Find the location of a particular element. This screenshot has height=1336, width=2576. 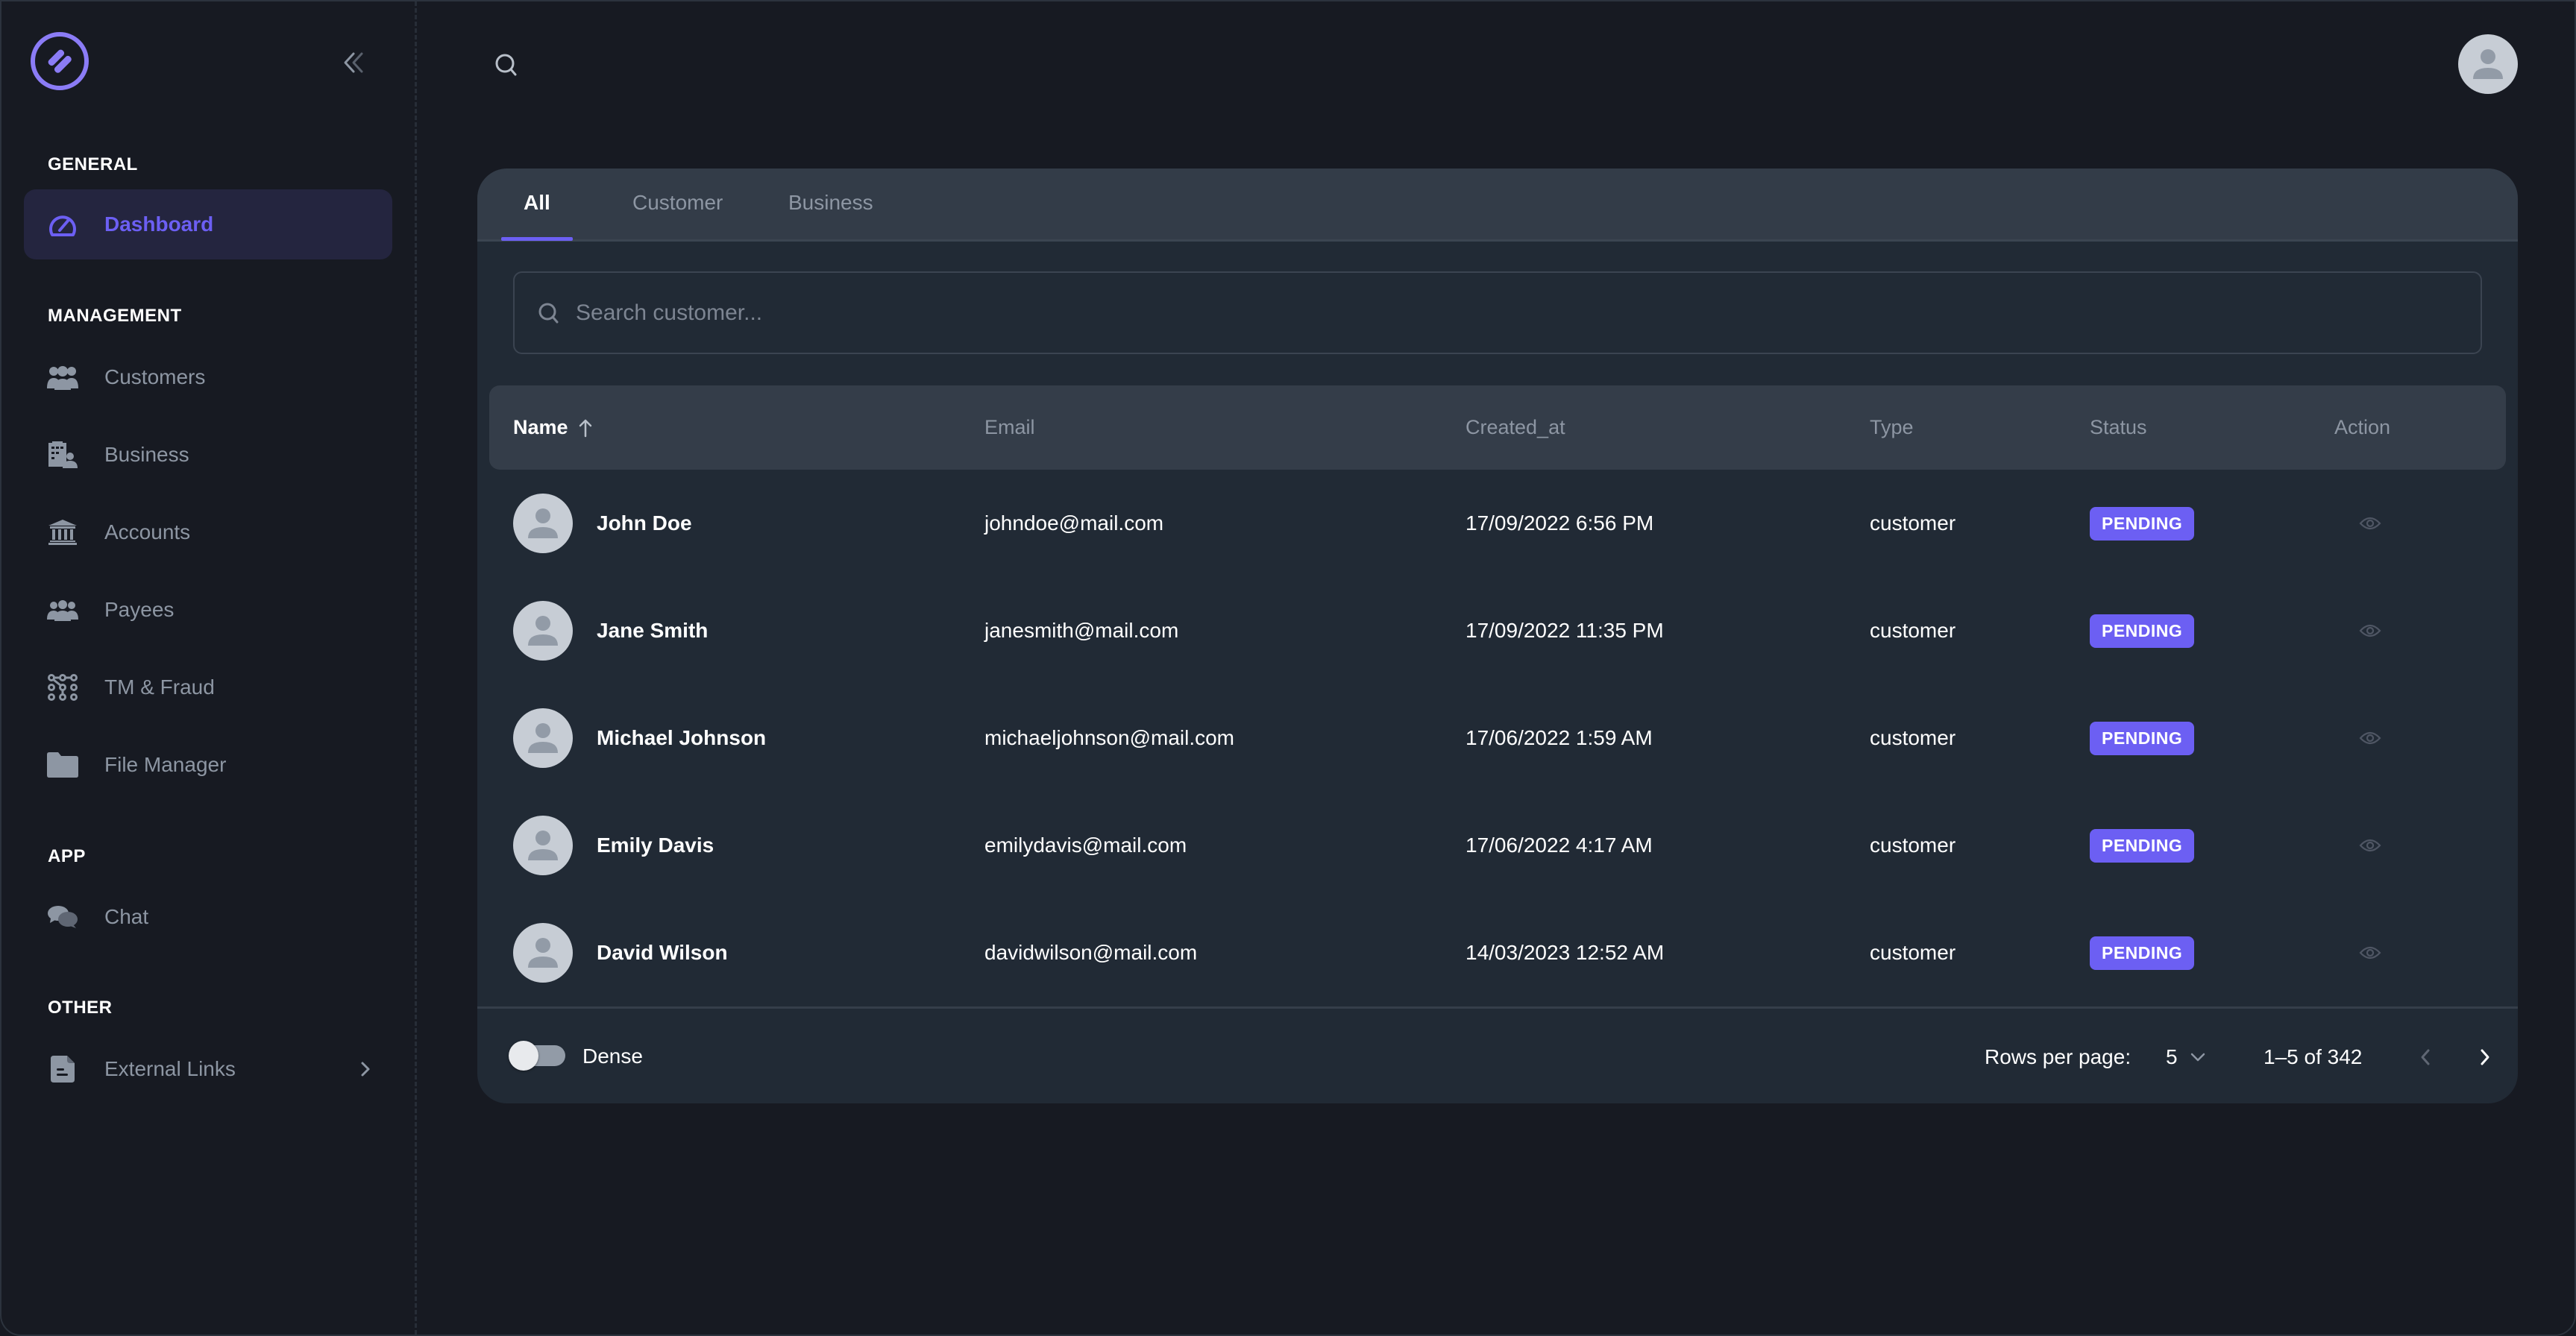

cell-email: emilydavis@mail.com is located at coordinates (1085, 845).